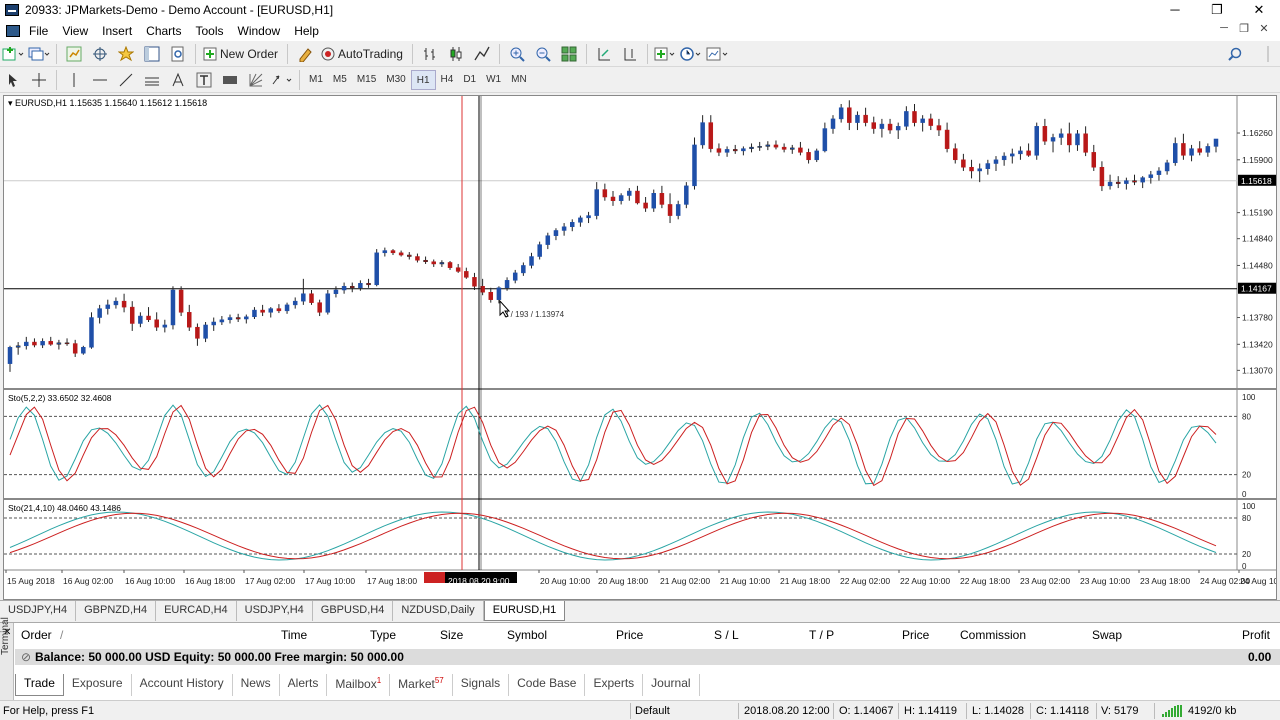 The width and height of the screenshot is (1280, 720). I want to click on col-type: Type, so click(383, 635).